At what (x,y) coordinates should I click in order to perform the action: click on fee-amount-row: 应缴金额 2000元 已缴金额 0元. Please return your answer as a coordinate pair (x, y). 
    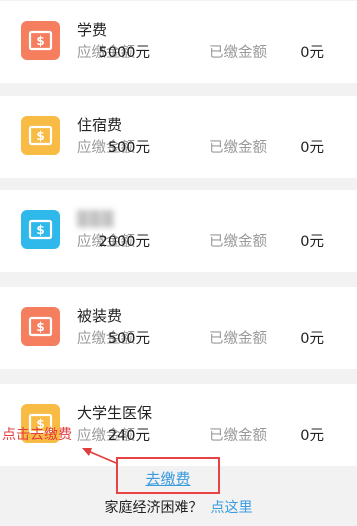
    Looking at the image, I should click on (178, 242).